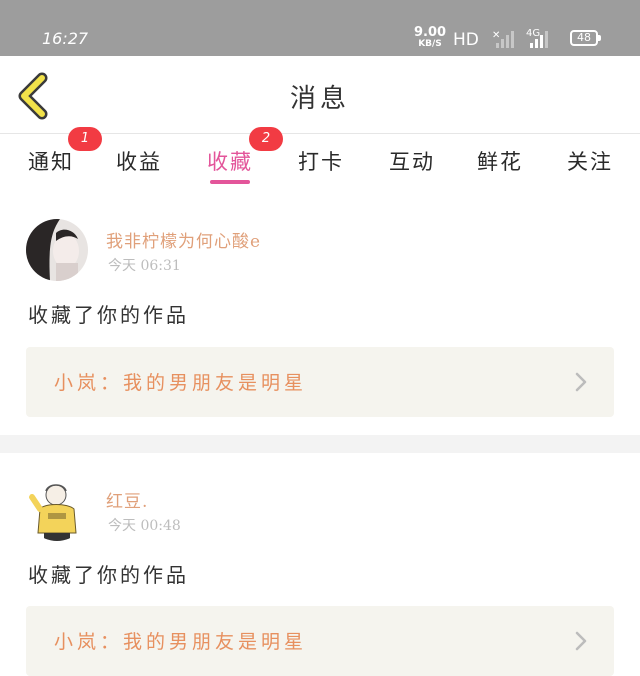  Describe the element at coordinates (139, 161) in the screenshot. I see `tab-earnings: 收益` at that location.